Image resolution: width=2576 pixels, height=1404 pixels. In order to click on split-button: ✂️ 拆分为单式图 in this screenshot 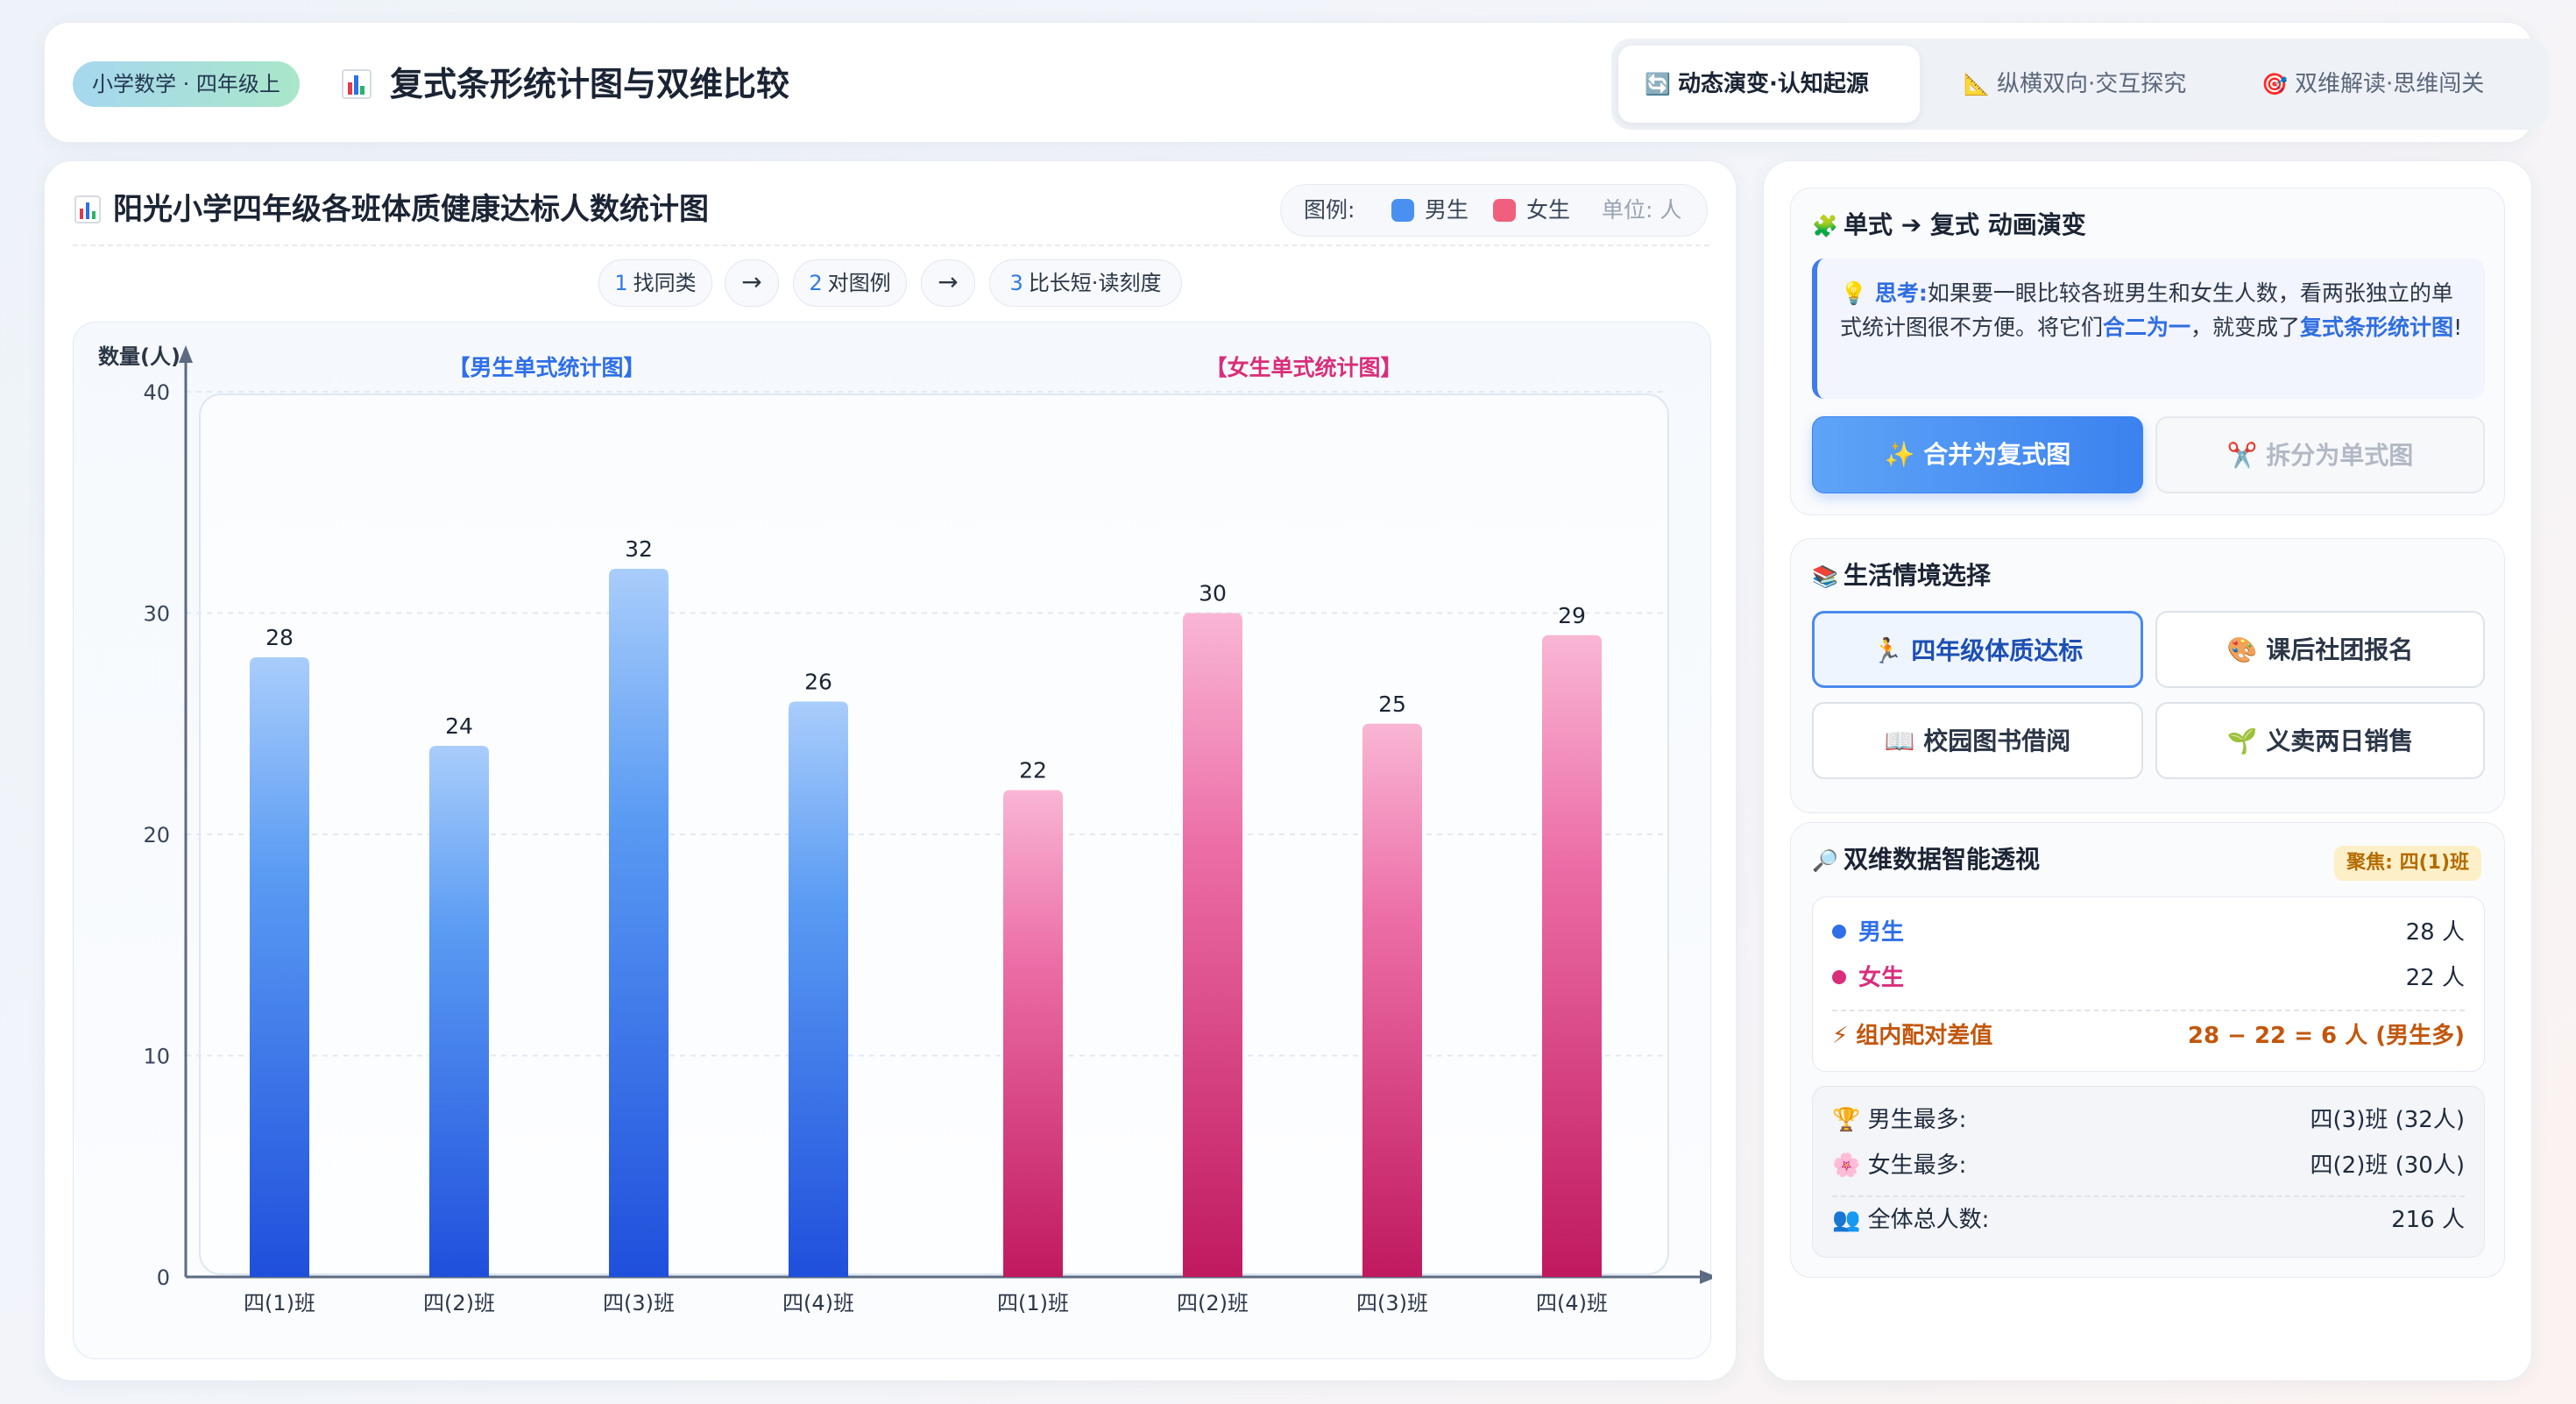, I will do `click(2320, 454)`.